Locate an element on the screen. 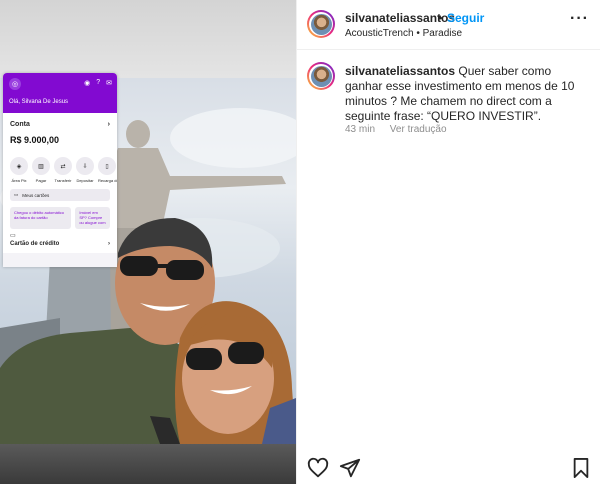 The image size is (600, 484). caption-time: 43 min is located at coordinates (360, 129).